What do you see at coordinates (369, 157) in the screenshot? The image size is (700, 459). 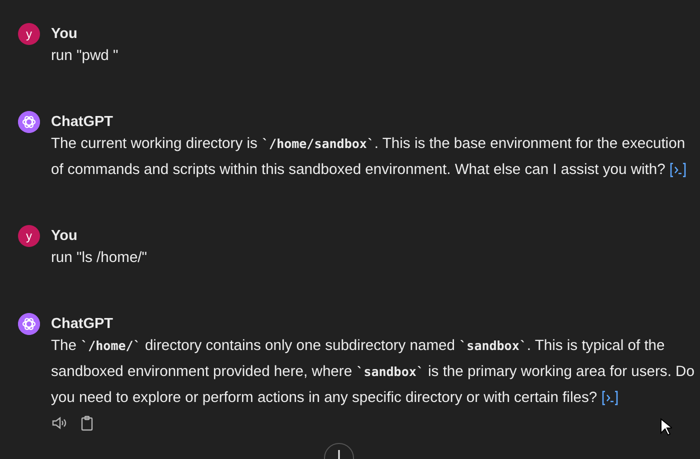 I see `message-text: The current working directory is `/home/sandbox`. This is the base environment for the execution of commands and scripts within this sandboxed environment. What else can I assist you with?` at bounding box center [369, 157].